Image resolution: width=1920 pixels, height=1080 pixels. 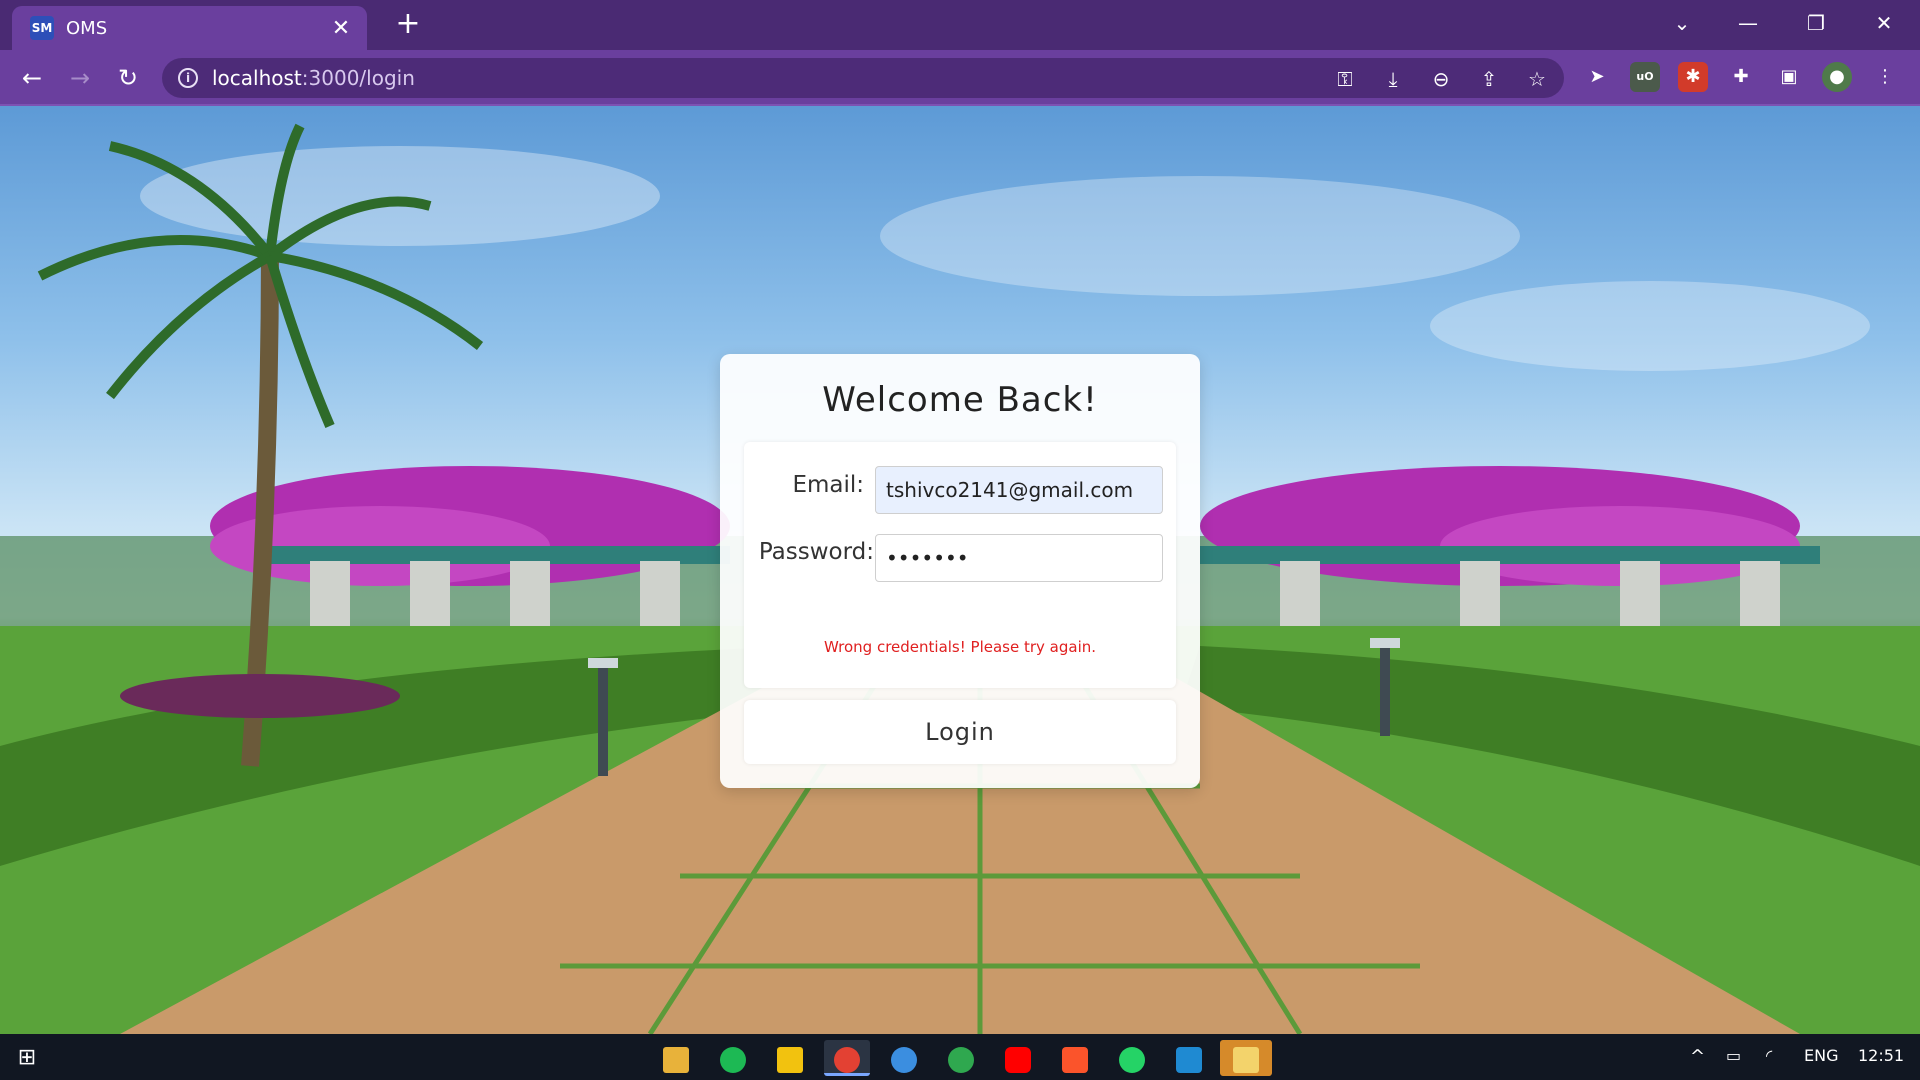 What do you see at coordinates (80, 78) in the screenshot?
I see `forward-icon: →` at bounding box center [80, 78].